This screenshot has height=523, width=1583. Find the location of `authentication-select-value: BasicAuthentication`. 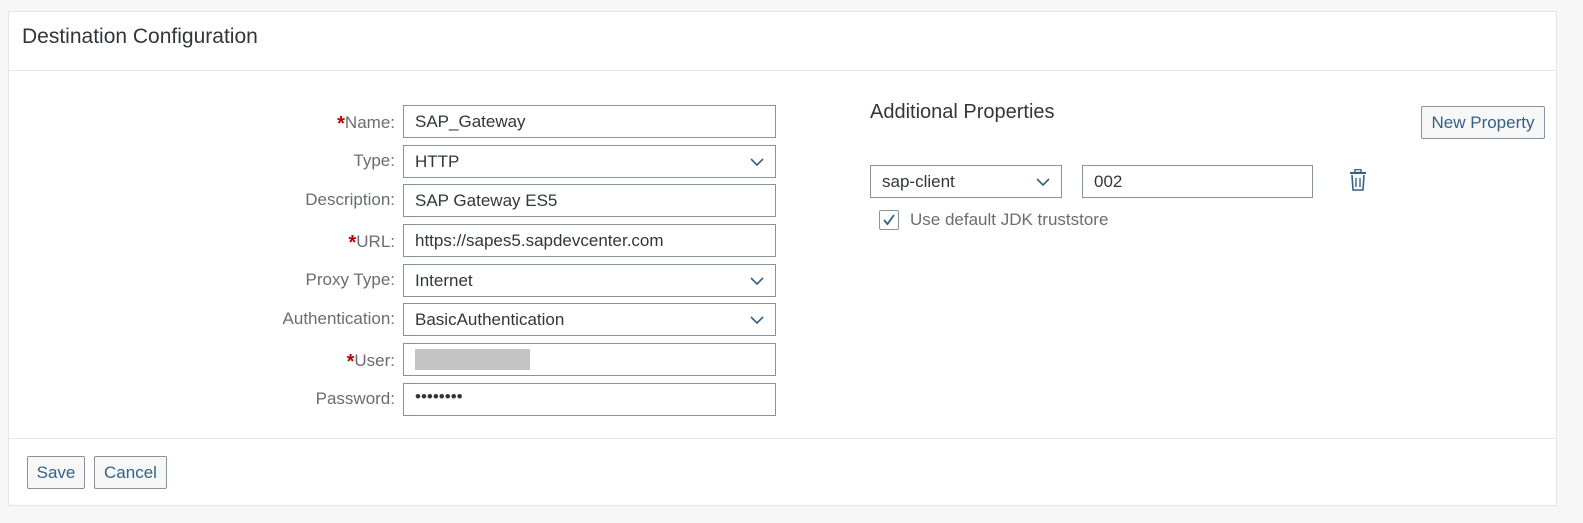

authentication-select-value: BasicAuthentication is located at coordinates (490, 319).